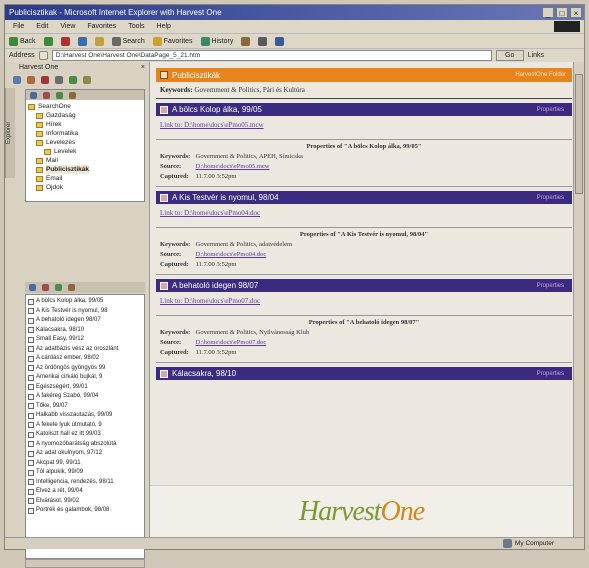  What do you see at coordinates (85, 142) in the screenshot?
I see `tree-item-levelezes: Levelezés` at bounding box center [85, 142].